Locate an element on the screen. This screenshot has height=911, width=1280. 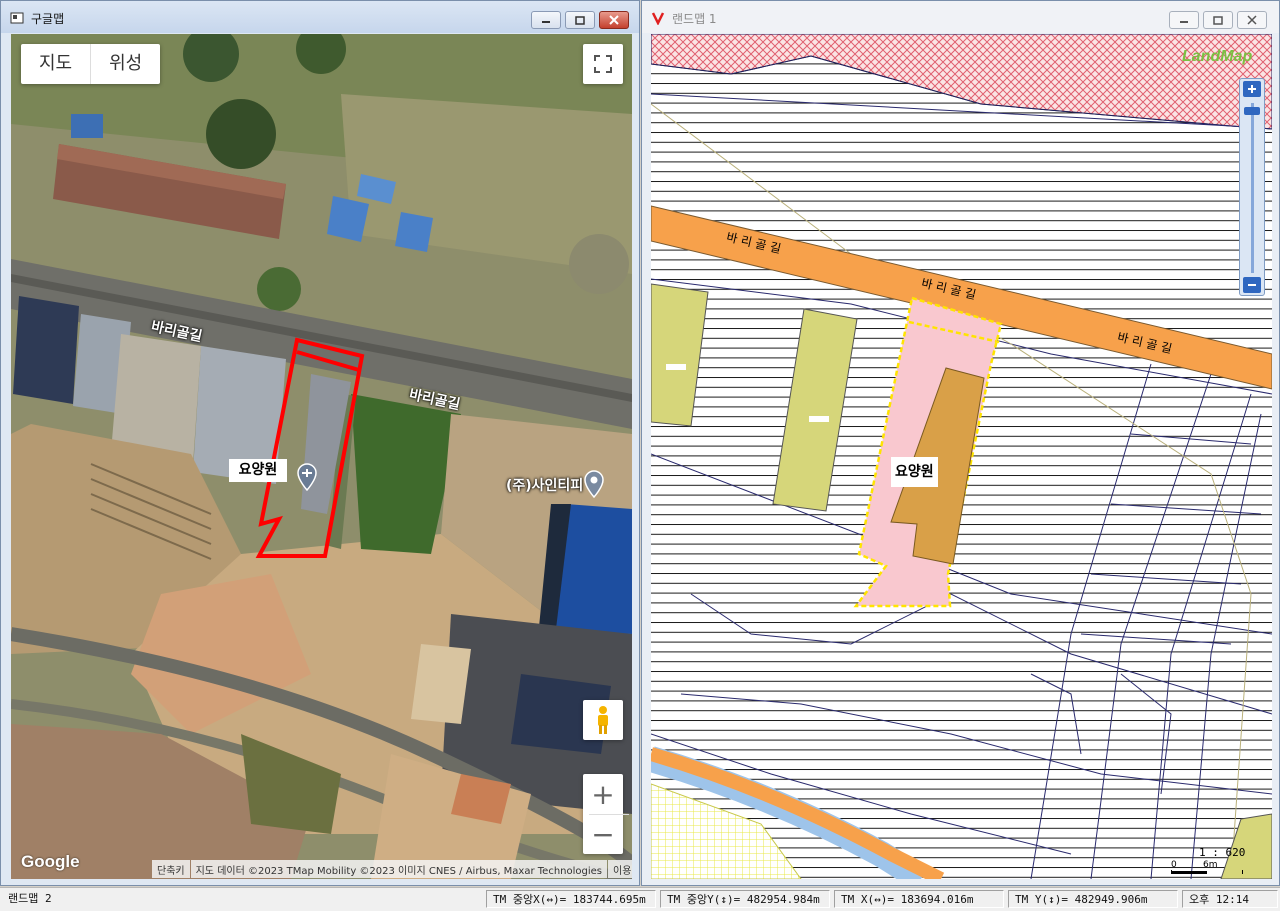
scale-start-label: 0 is located at coordinates (1174, 865).